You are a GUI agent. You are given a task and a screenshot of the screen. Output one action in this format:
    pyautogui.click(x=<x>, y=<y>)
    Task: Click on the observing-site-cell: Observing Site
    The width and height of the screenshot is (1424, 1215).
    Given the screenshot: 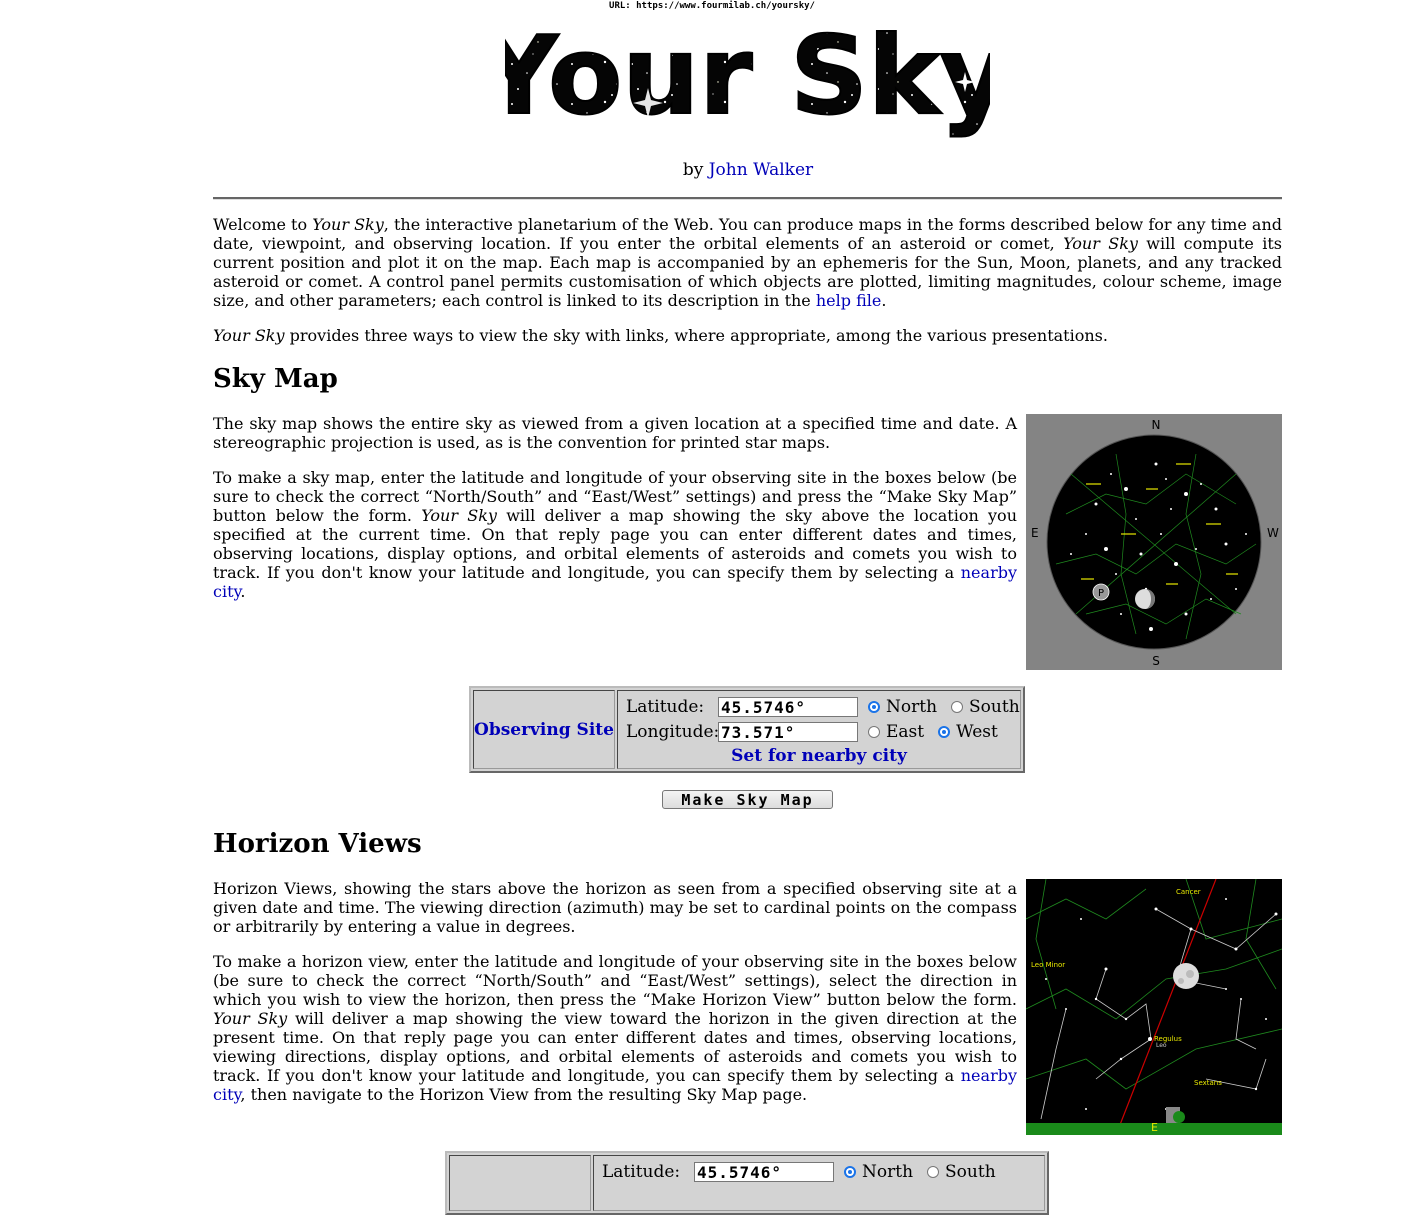 What is the action you would take?
    pyautogui.click(x=544, y=729)
    